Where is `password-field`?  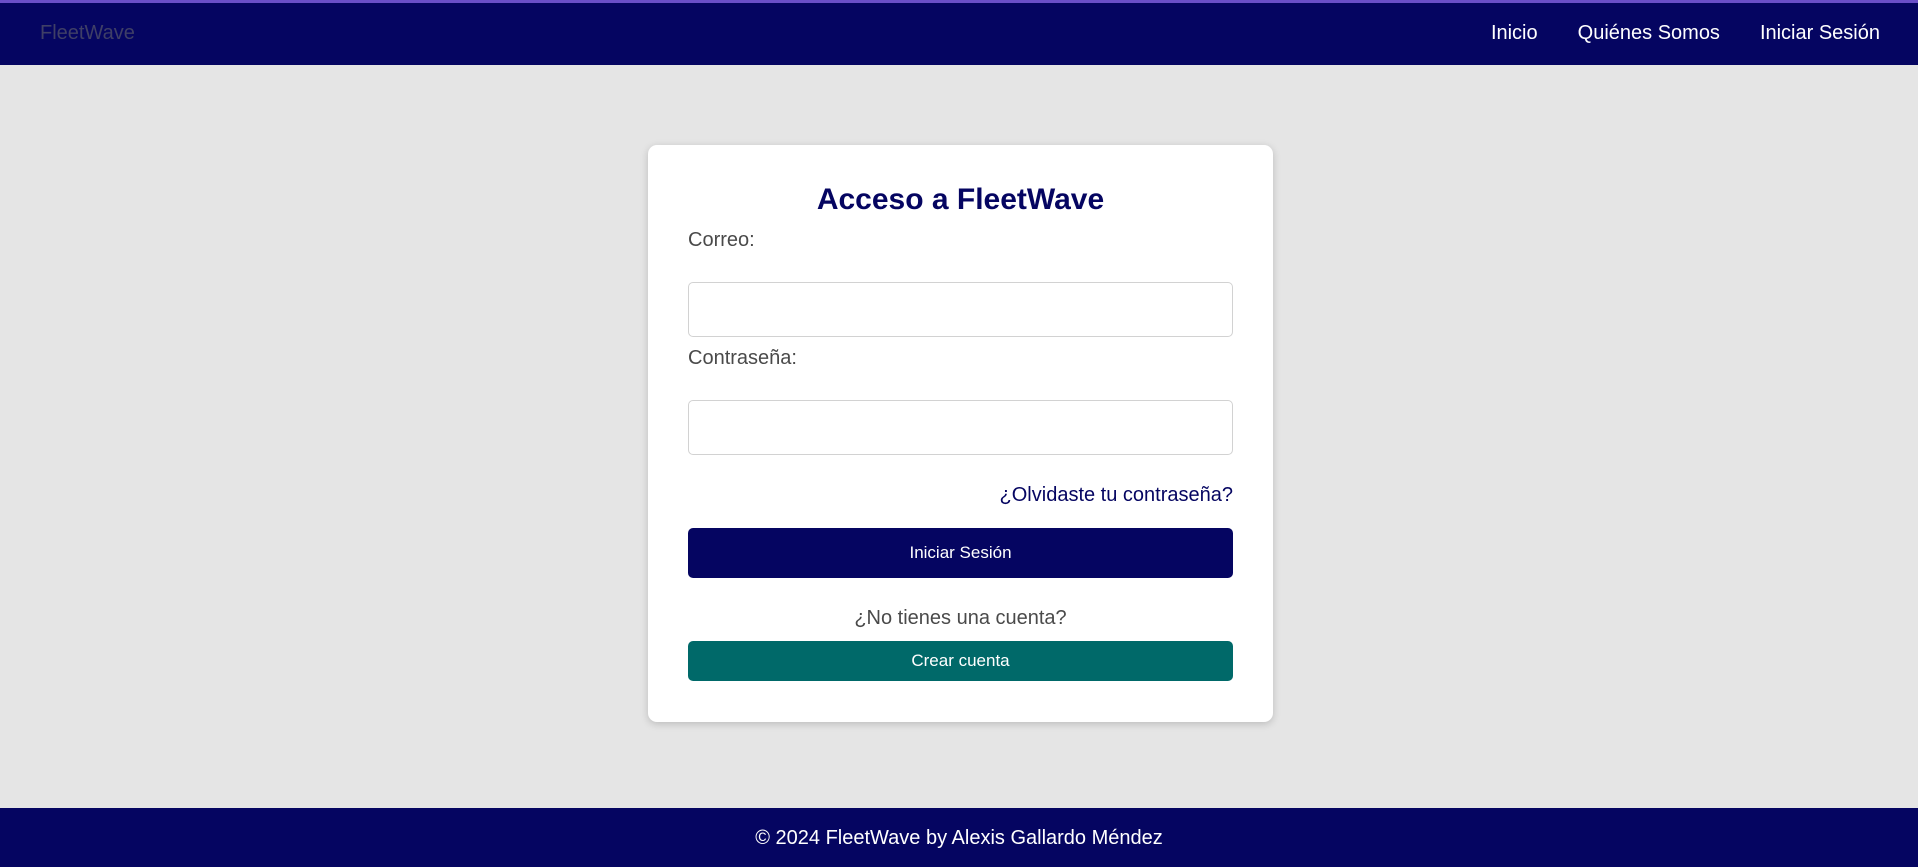 password-field is located at coordinates (960, 427).